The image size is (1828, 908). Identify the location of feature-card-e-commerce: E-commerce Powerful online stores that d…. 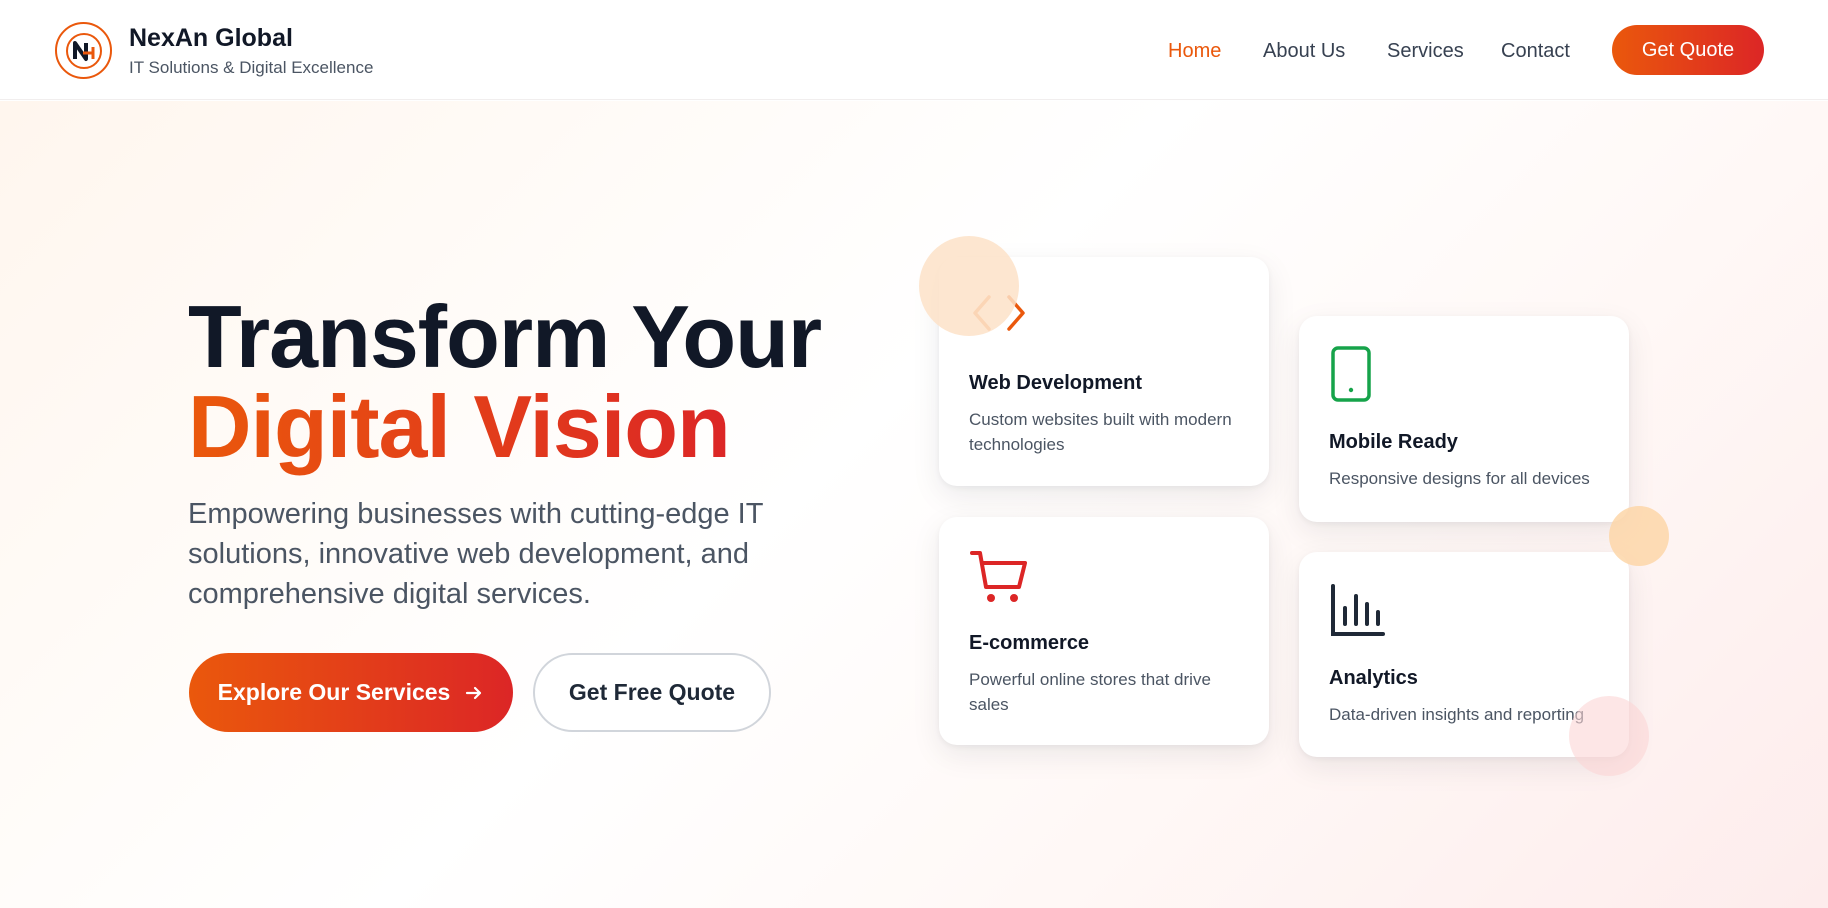
(1104, 631).